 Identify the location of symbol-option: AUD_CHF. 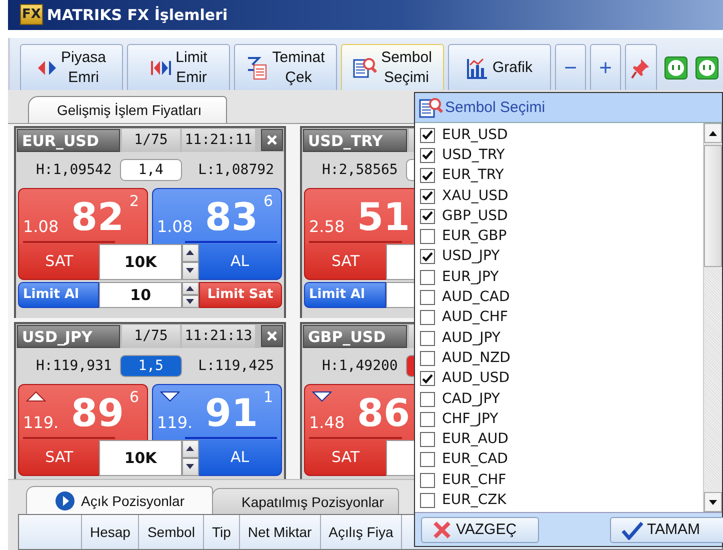
(475, 317).